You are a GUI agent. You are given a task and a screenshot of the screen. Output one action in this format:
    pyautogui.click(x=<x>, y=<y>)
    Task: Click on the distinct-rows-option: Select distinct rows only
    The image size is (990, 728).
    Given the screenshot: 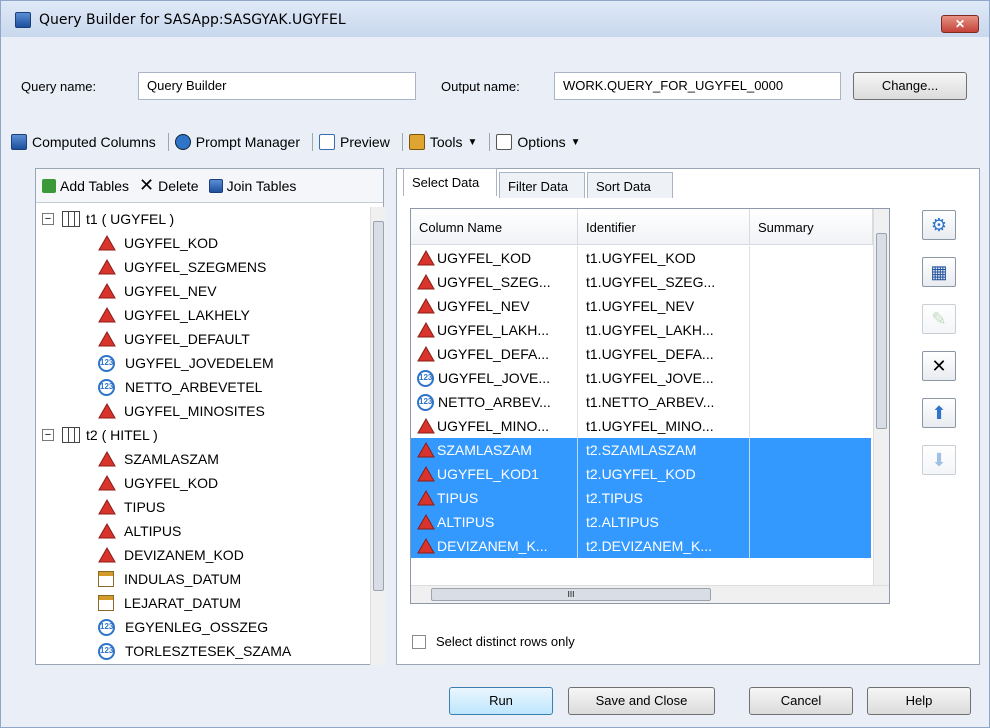 What is the action you would take?
    pyautogui.click(x=493, y=641)
    